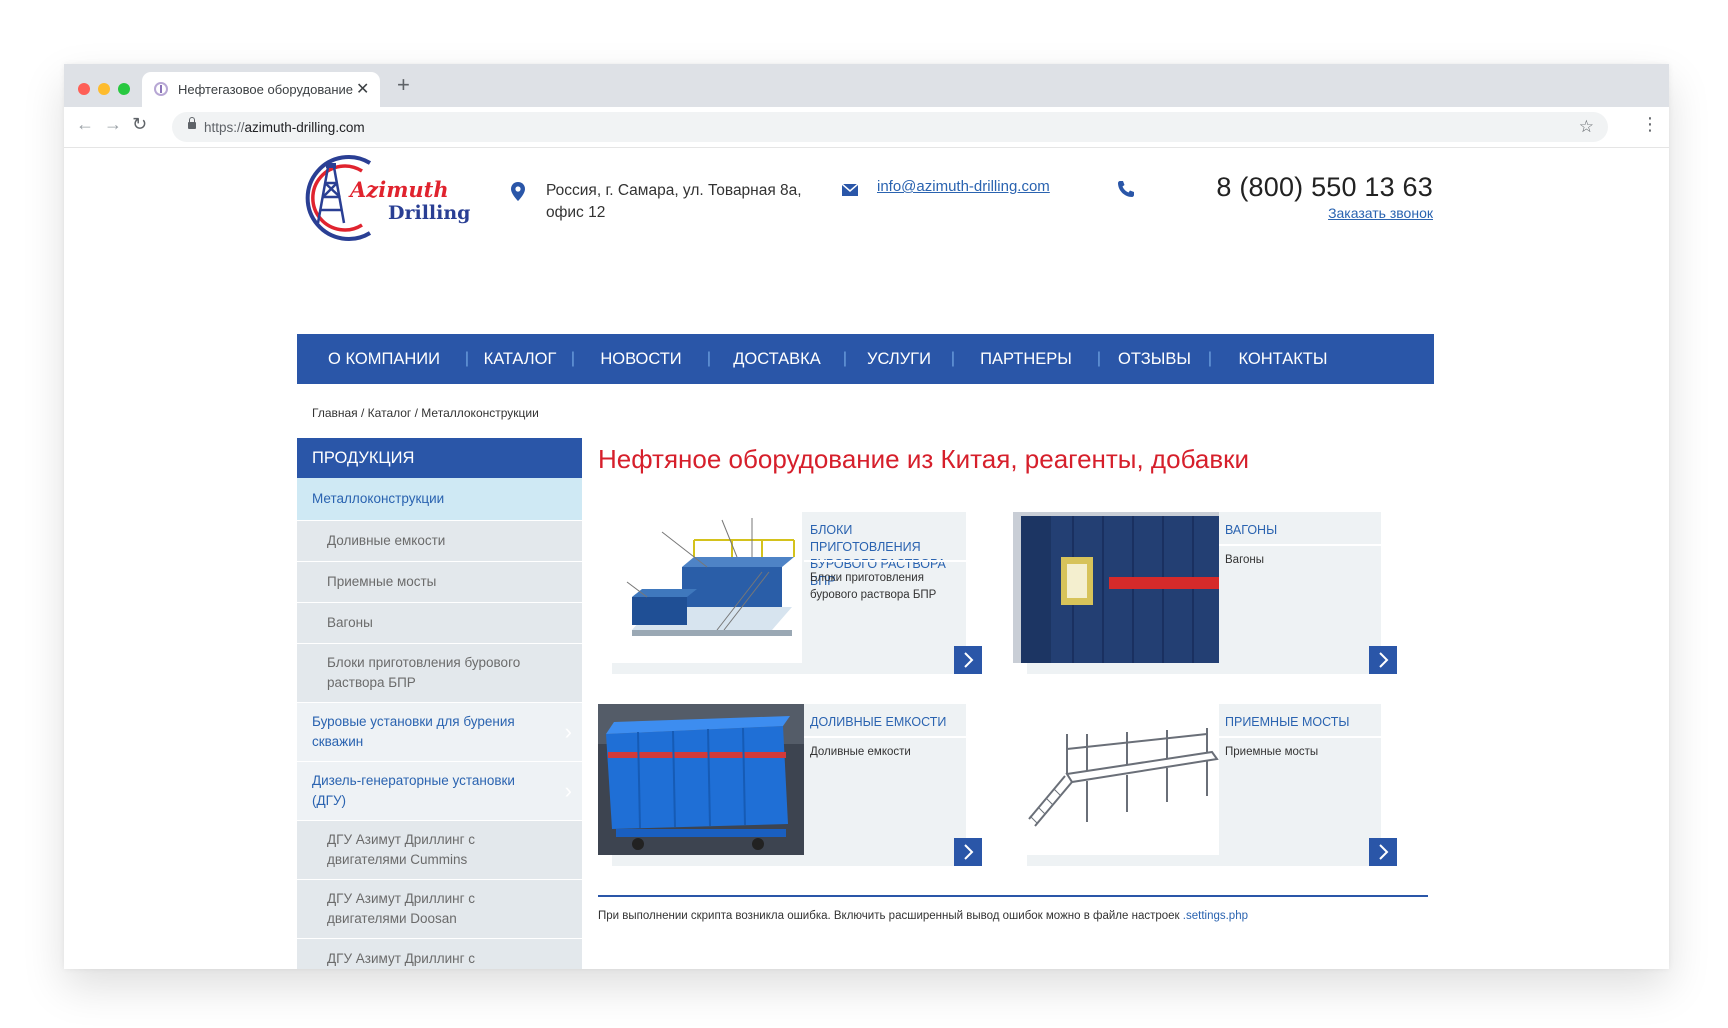 The image size is (1728, 1028). Describe the element at coordinates (413, 790) in the screenshot. I see `sidebar-item-label: Дизель-генераторные установки (ДГУ)` at that location.